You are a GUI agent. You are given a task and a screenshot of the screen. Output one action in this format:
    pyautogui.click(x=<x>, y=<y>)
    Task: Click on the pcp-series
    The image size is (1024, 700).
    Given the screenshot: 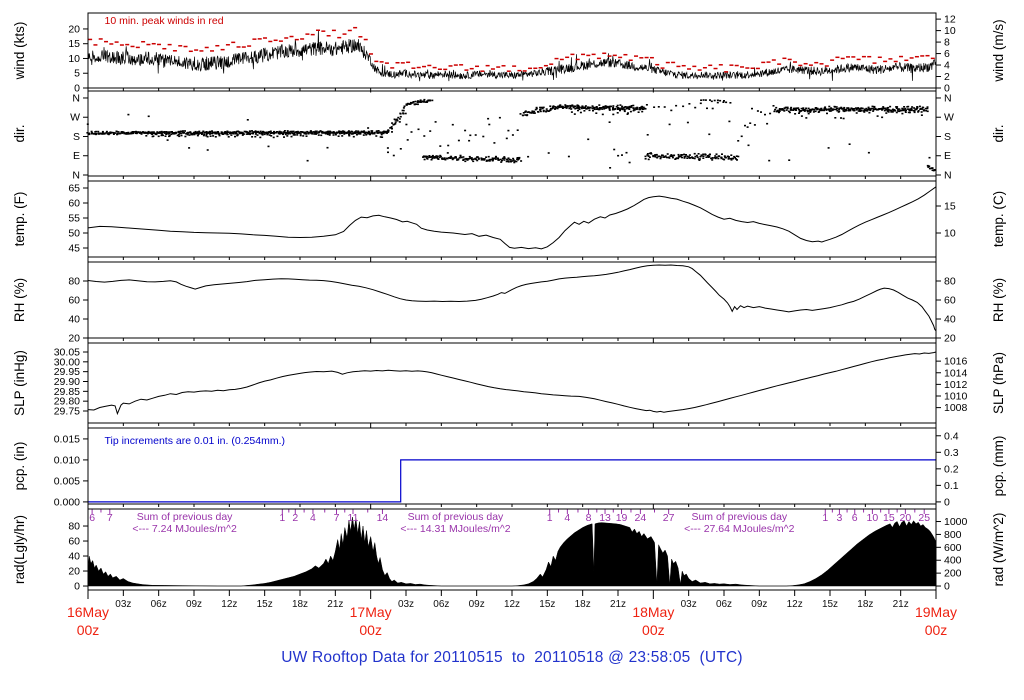 What is the action you would take?
    pyautogui.click(x=512, y=481)
    